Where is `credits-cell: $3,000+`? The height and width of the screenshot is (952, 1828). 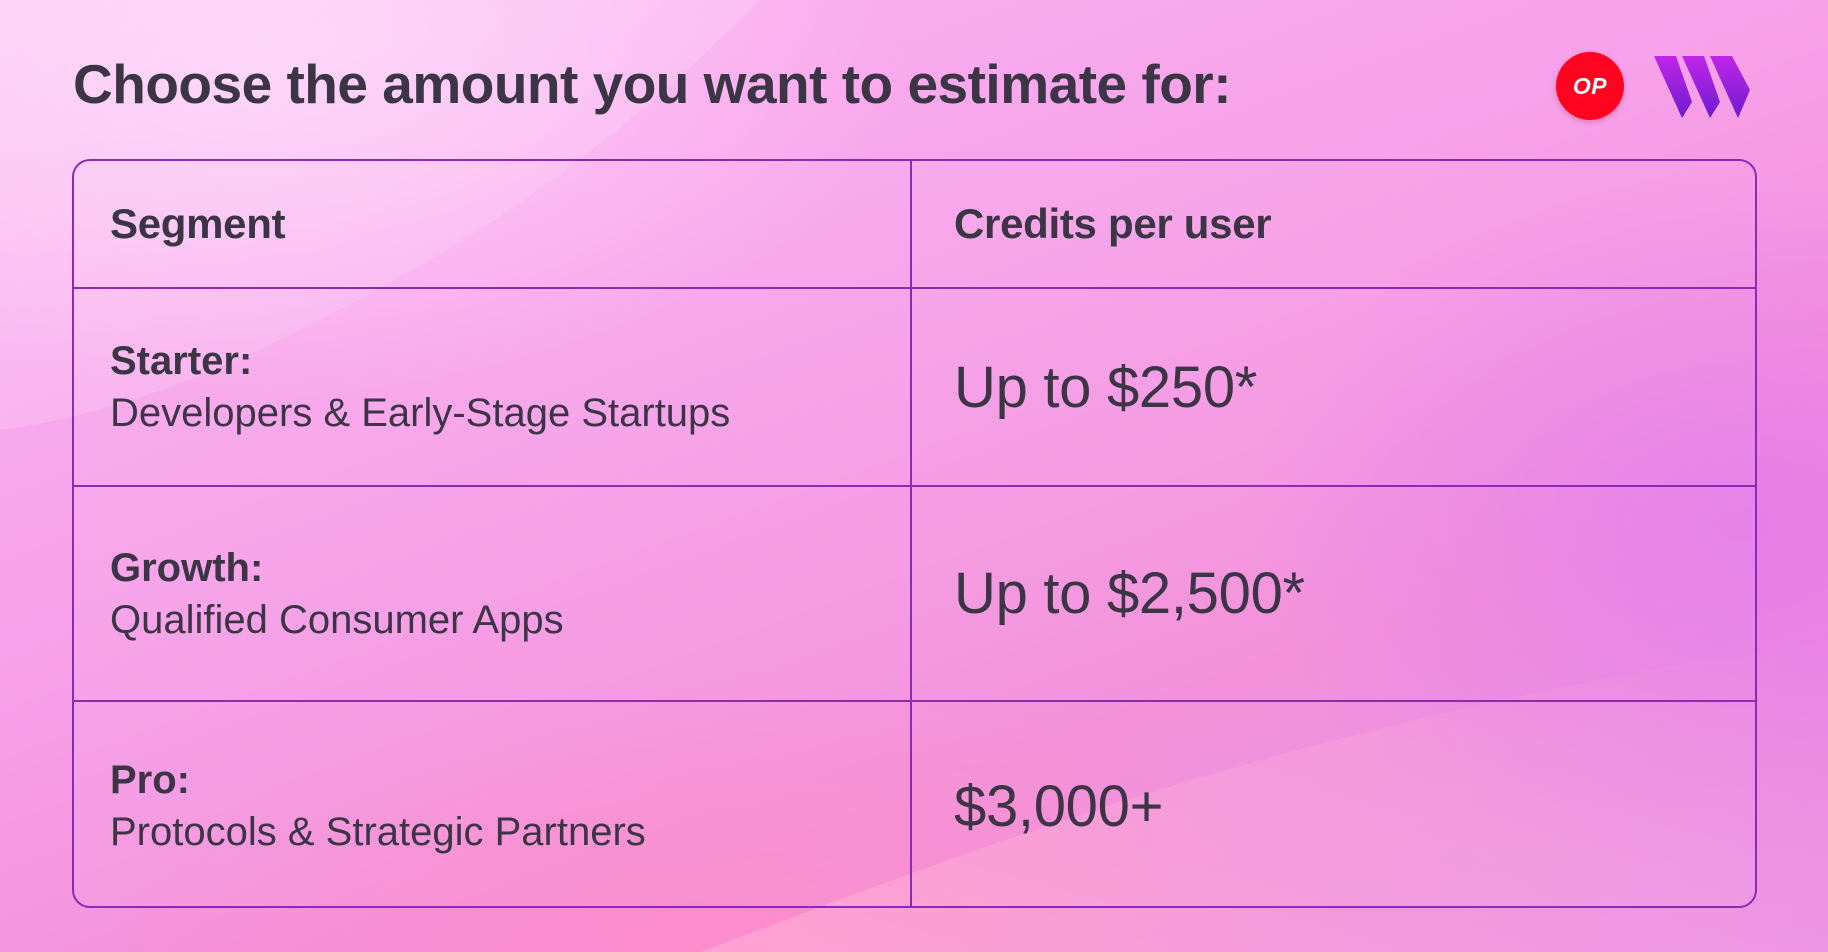 credits-cell: $3,000+ is located at coordinates (1334, 804).